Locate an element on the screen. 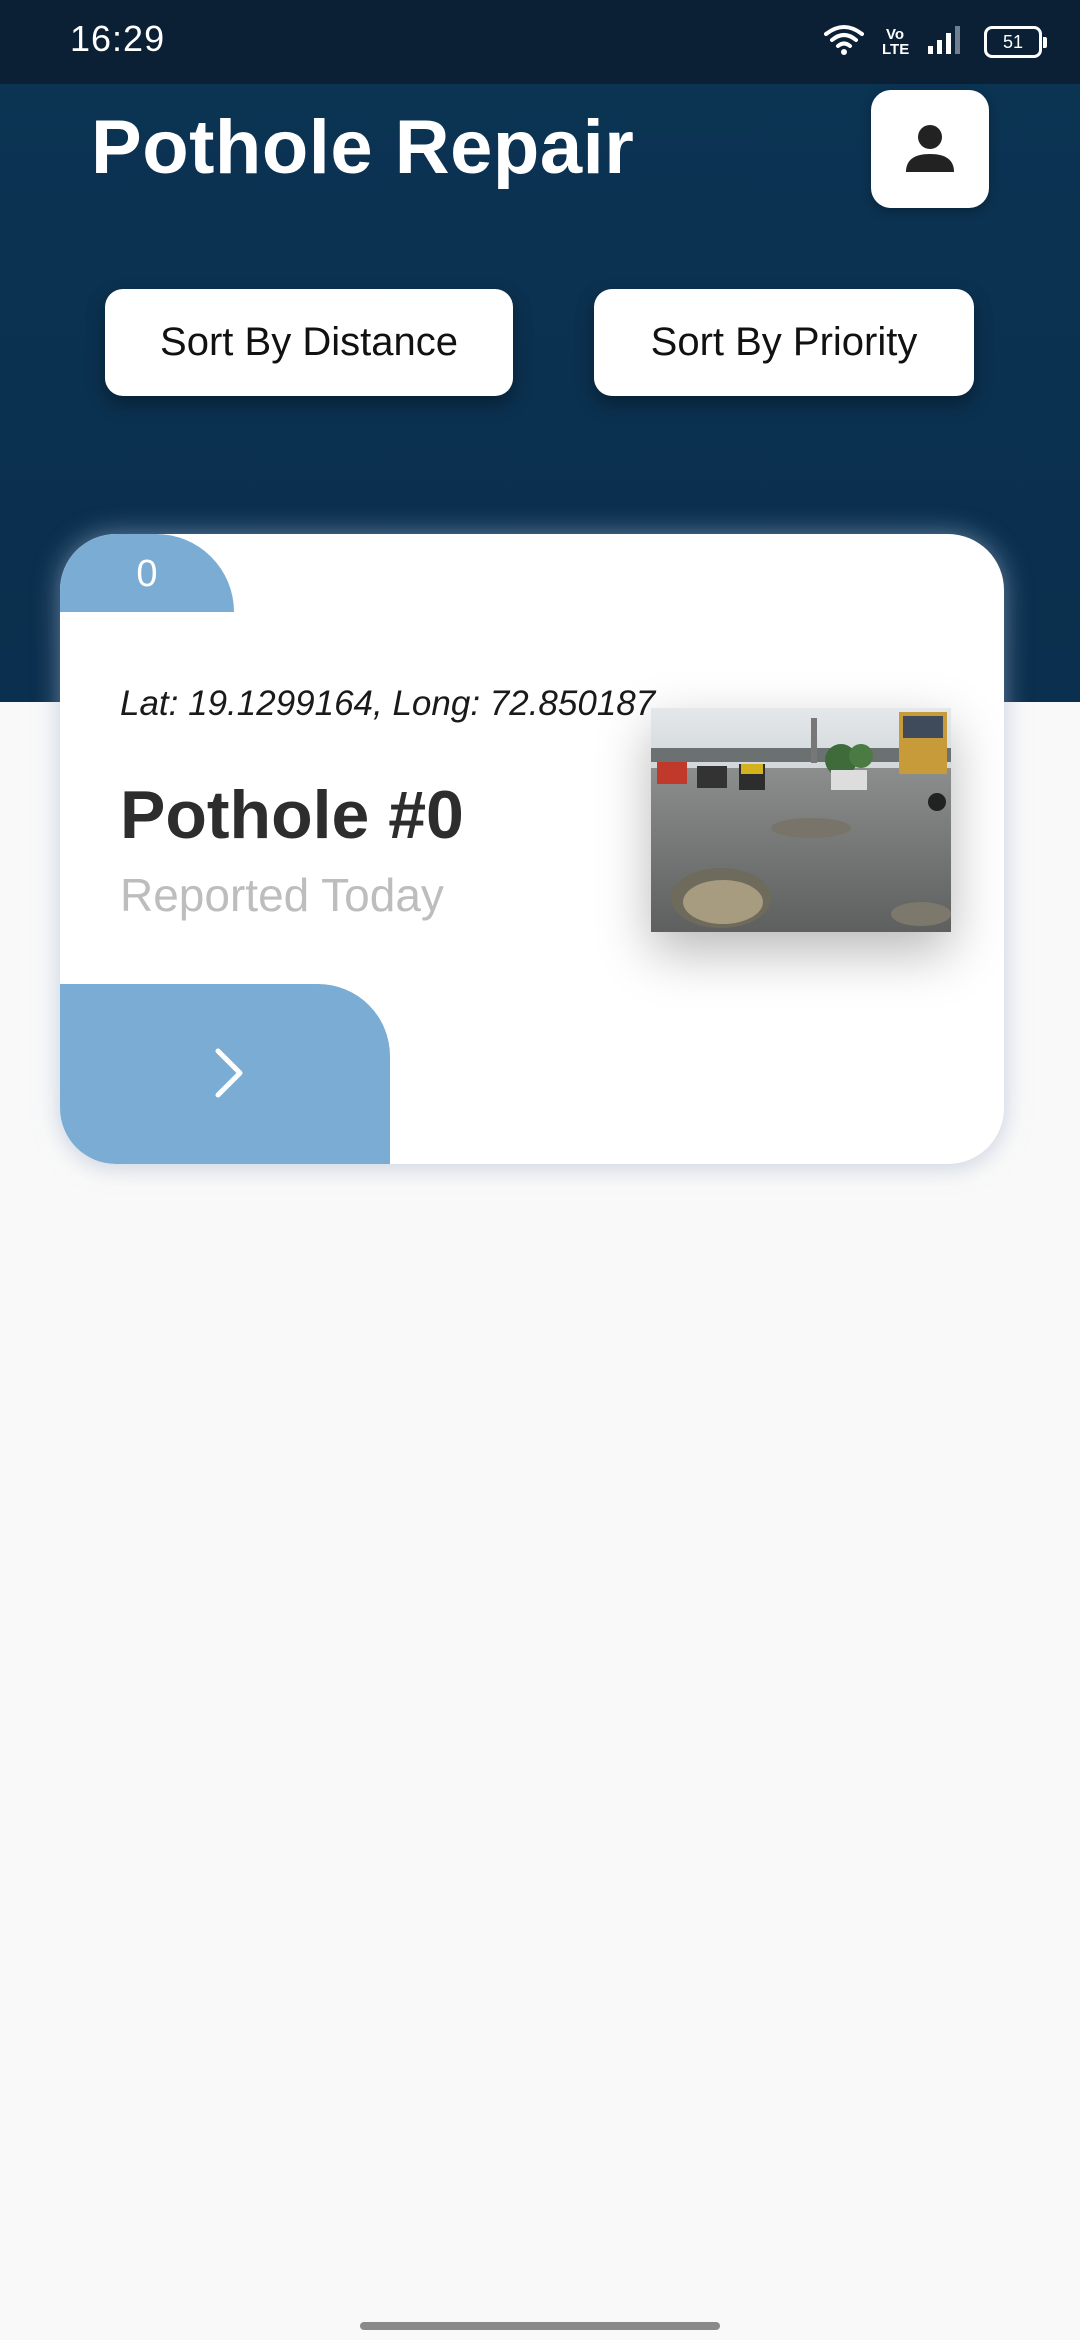  home-indicator is located at coordinates (540, 2326).